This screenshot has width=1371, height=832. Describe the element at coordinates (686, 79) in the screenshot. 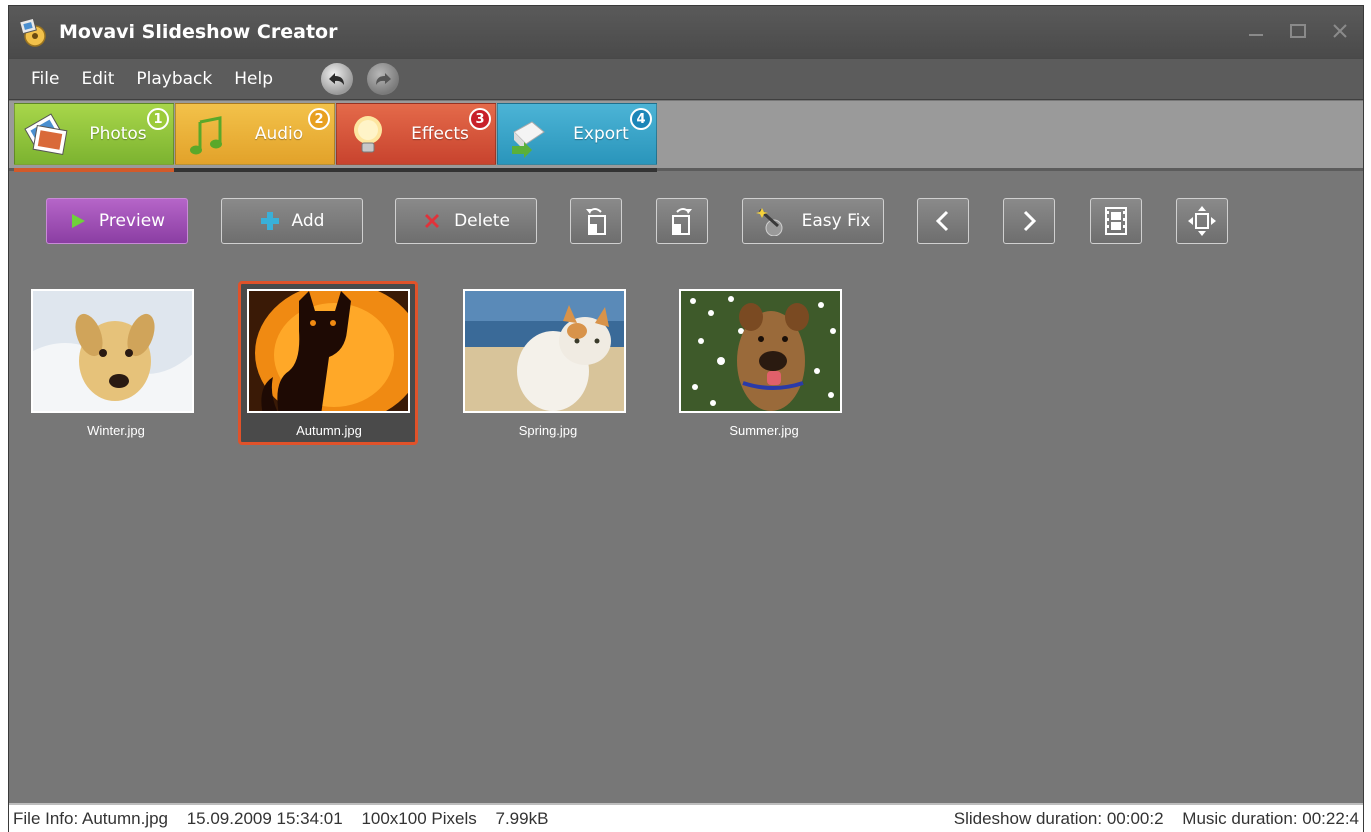

I see `menu-bar: File Edit Playback Help` at that location.